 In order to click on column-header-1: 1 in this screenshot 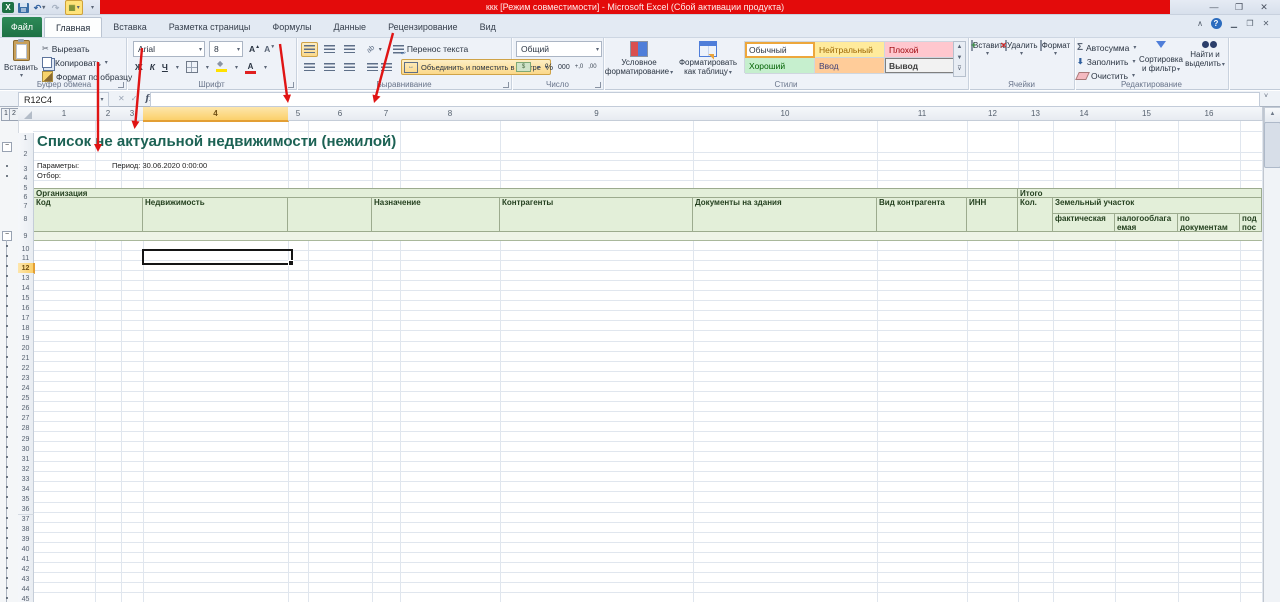, I will do `click(64, 114)`.